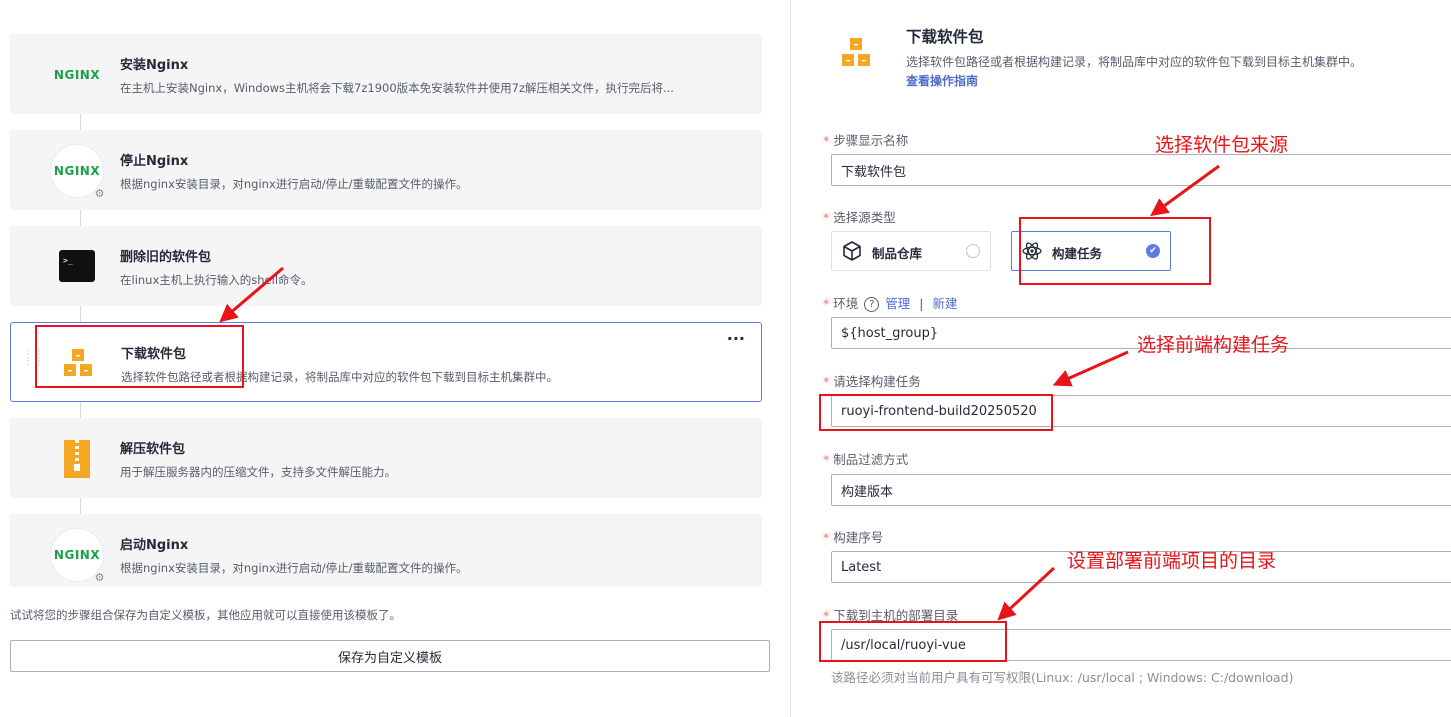 This screenshot has height=717, width=1451. I want to click on step-card-unzip-package: 解压软件包 用于解压服务器内的压缩文件，支持多文件解压能力。, so click(386, 458).